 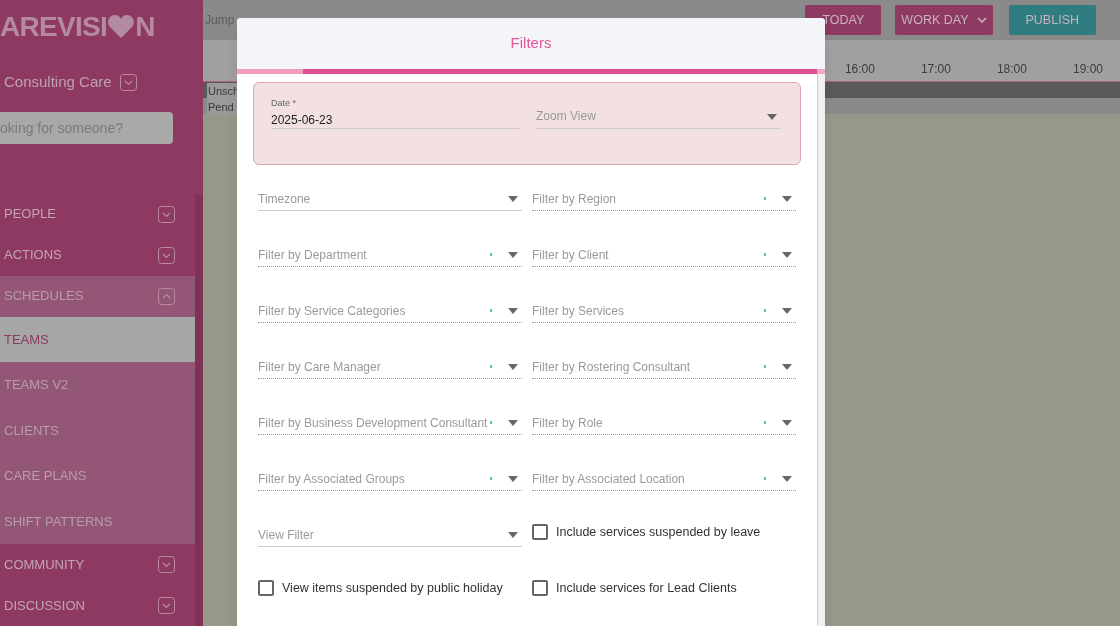 What do you see at coordinates (658, 113) in the screenshot?
I see `select-field: Zoom View` at bounding box center [658, 113].